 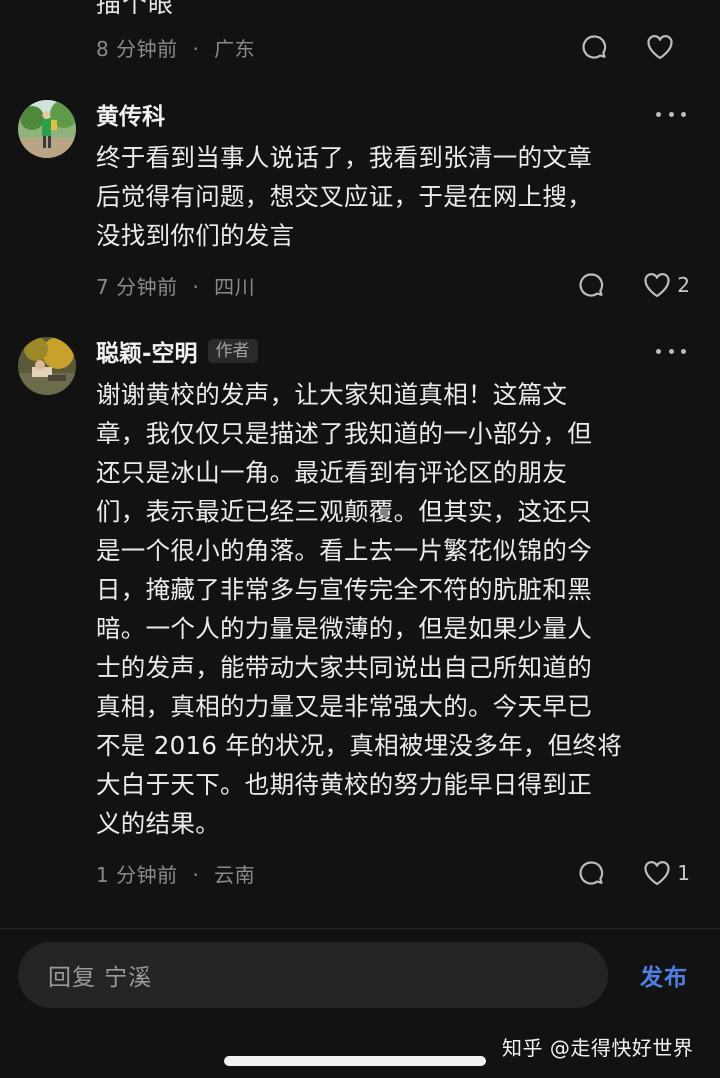 What do you see at coordinates (664, 975) in the screenshot?
I see `publish-button: 发布` at bounding box center [664, 975].